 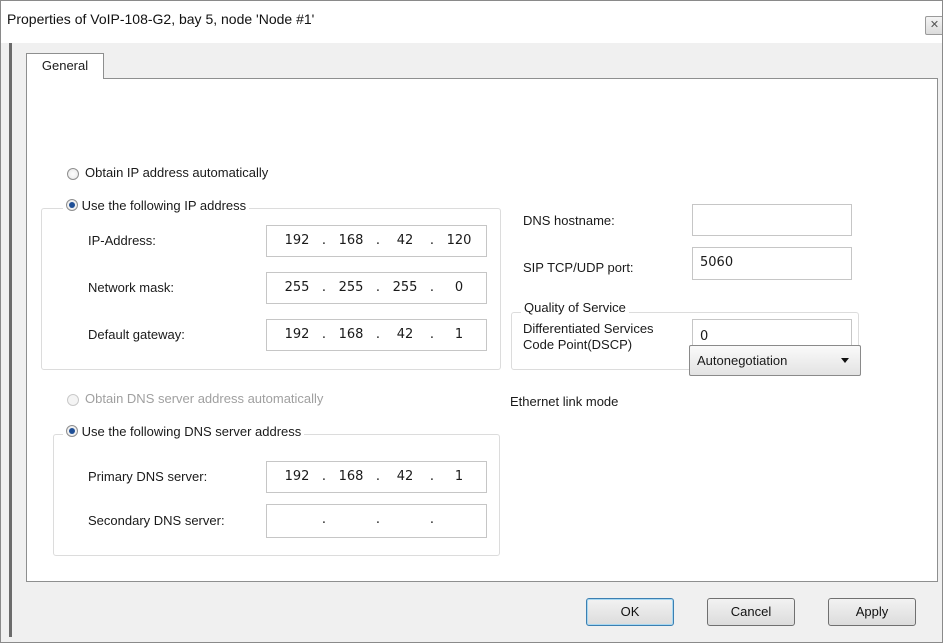 What do you see at coordinates (351, 476) in the screenshot?
I see `primary-dns-octet-2: 168` at bounding box center [351, 476].